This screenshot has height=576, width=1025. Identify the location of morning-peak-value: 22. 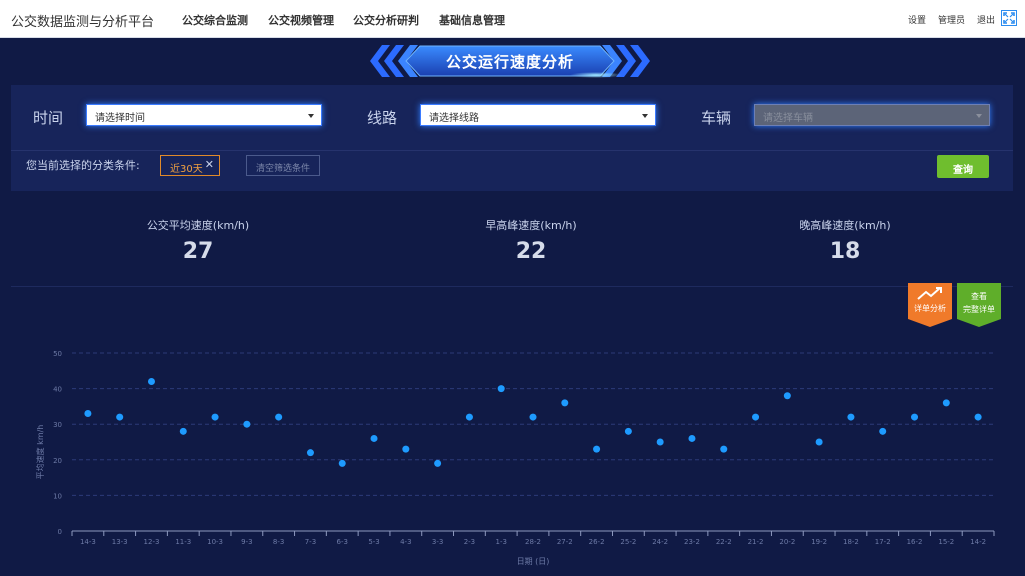
(531, 251).